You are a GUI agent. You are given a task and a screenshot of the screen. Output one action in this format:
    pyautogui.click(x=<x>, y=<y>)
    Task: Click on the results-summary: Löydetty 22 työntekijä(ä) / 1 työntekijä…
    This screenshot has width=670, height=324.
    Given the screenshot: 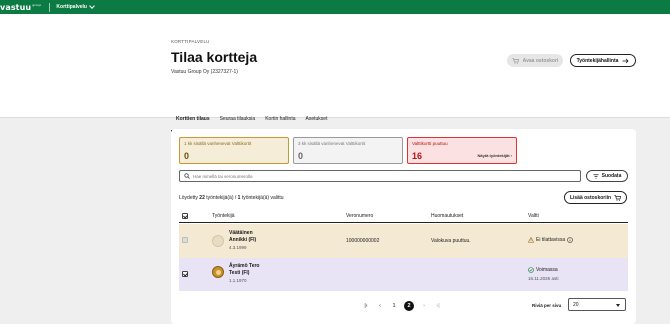 What is the action you would take?
    pyautogui.click(x=231, y=198)
    